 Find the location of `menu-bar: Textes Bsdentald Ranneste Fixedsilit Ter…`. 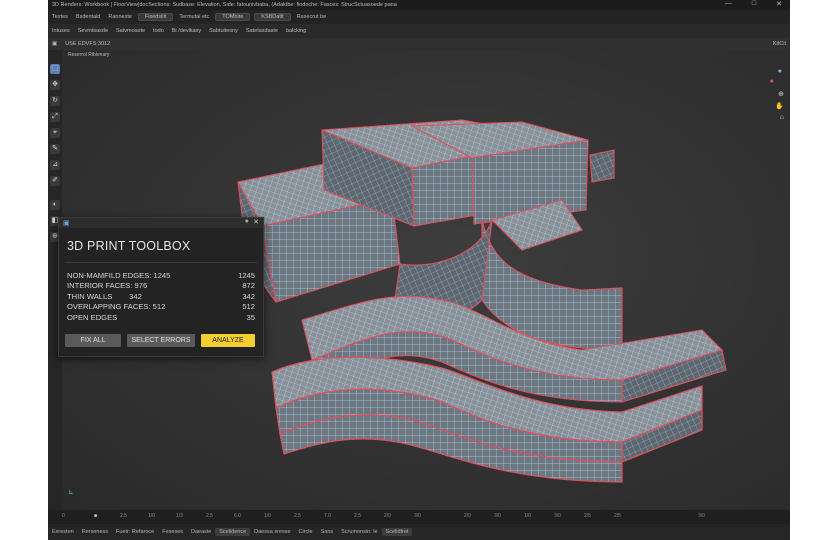

menu-bar: Textes Bsdentald Ranneste Fixedsilit Ter… is located at coordinates (419, 17).